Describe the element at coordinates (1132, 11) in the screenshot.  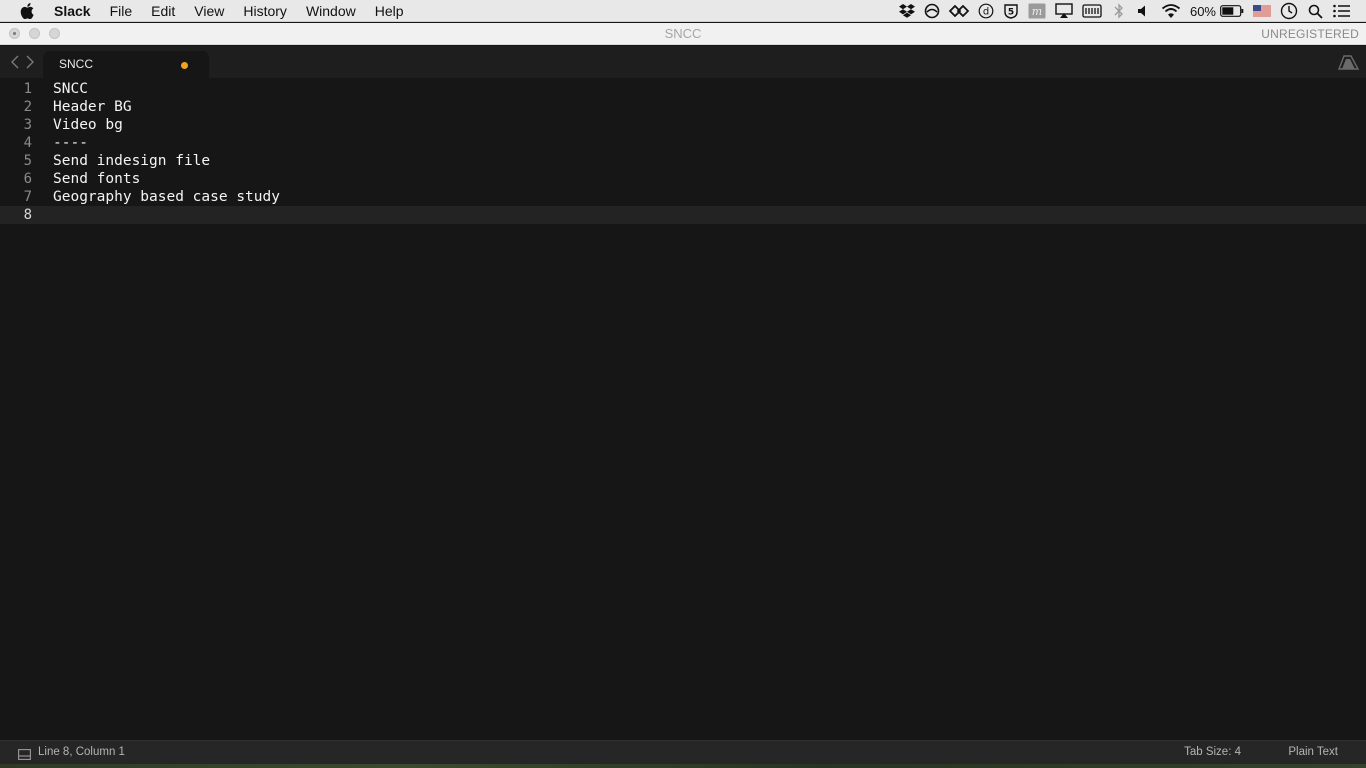
I see `status-menus: d 5 m 60%` at that location.